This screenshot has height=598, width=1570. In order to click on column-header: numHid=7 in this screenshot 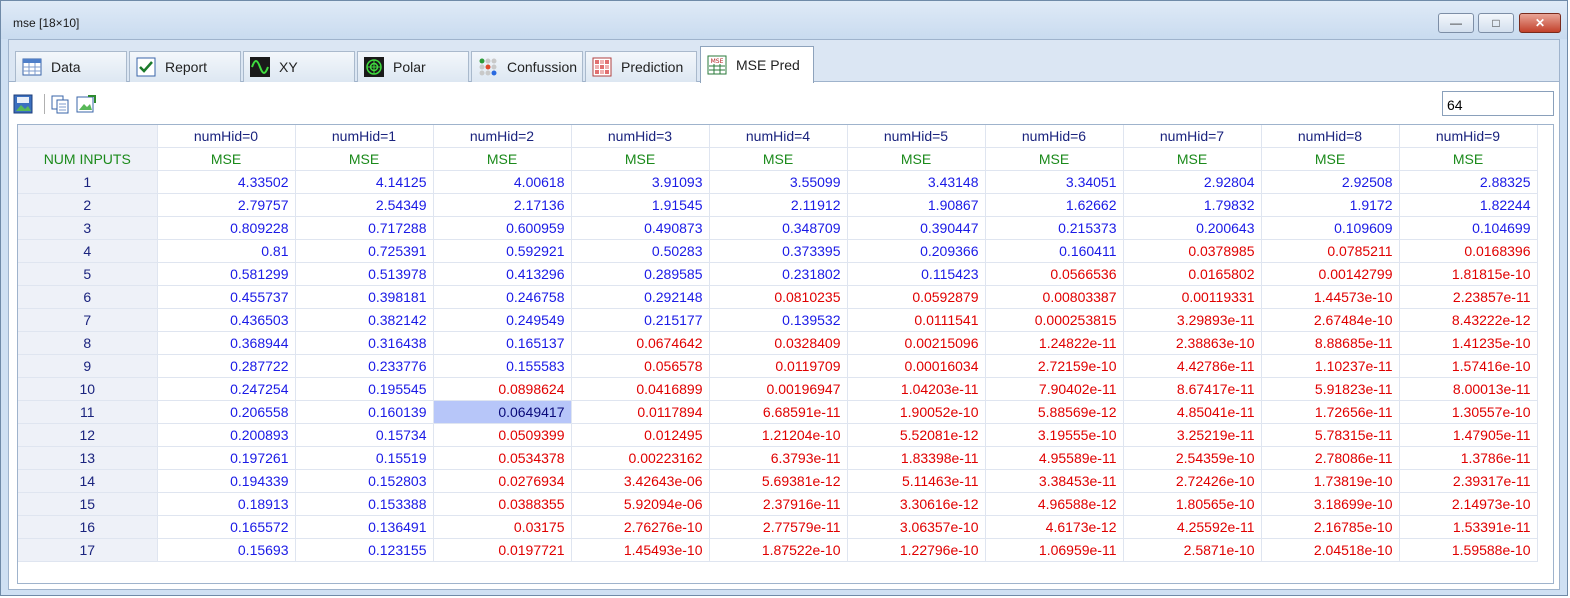, I will do `click(1192, 136)`.